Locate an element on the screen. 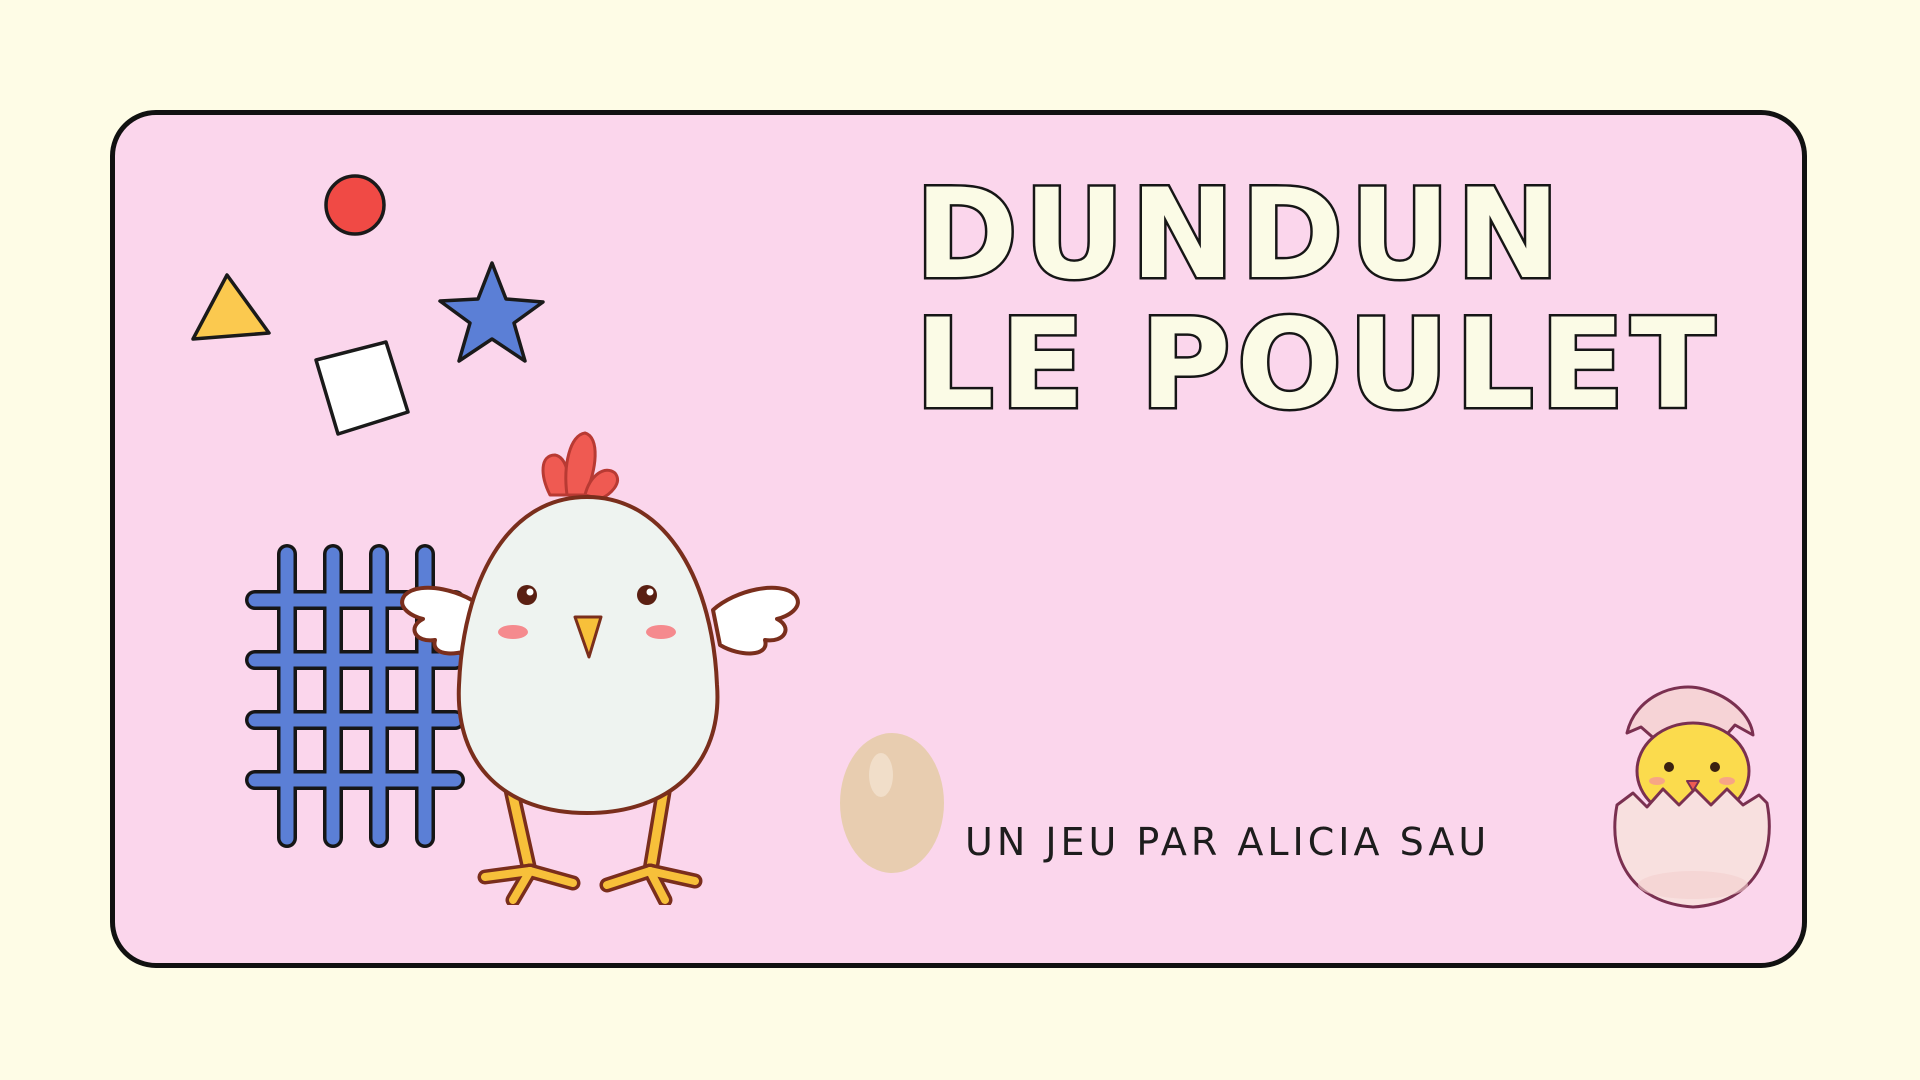 The image size is (1920, 1080). title-line-2: LE POULET is located at coordinates (1317, 365).